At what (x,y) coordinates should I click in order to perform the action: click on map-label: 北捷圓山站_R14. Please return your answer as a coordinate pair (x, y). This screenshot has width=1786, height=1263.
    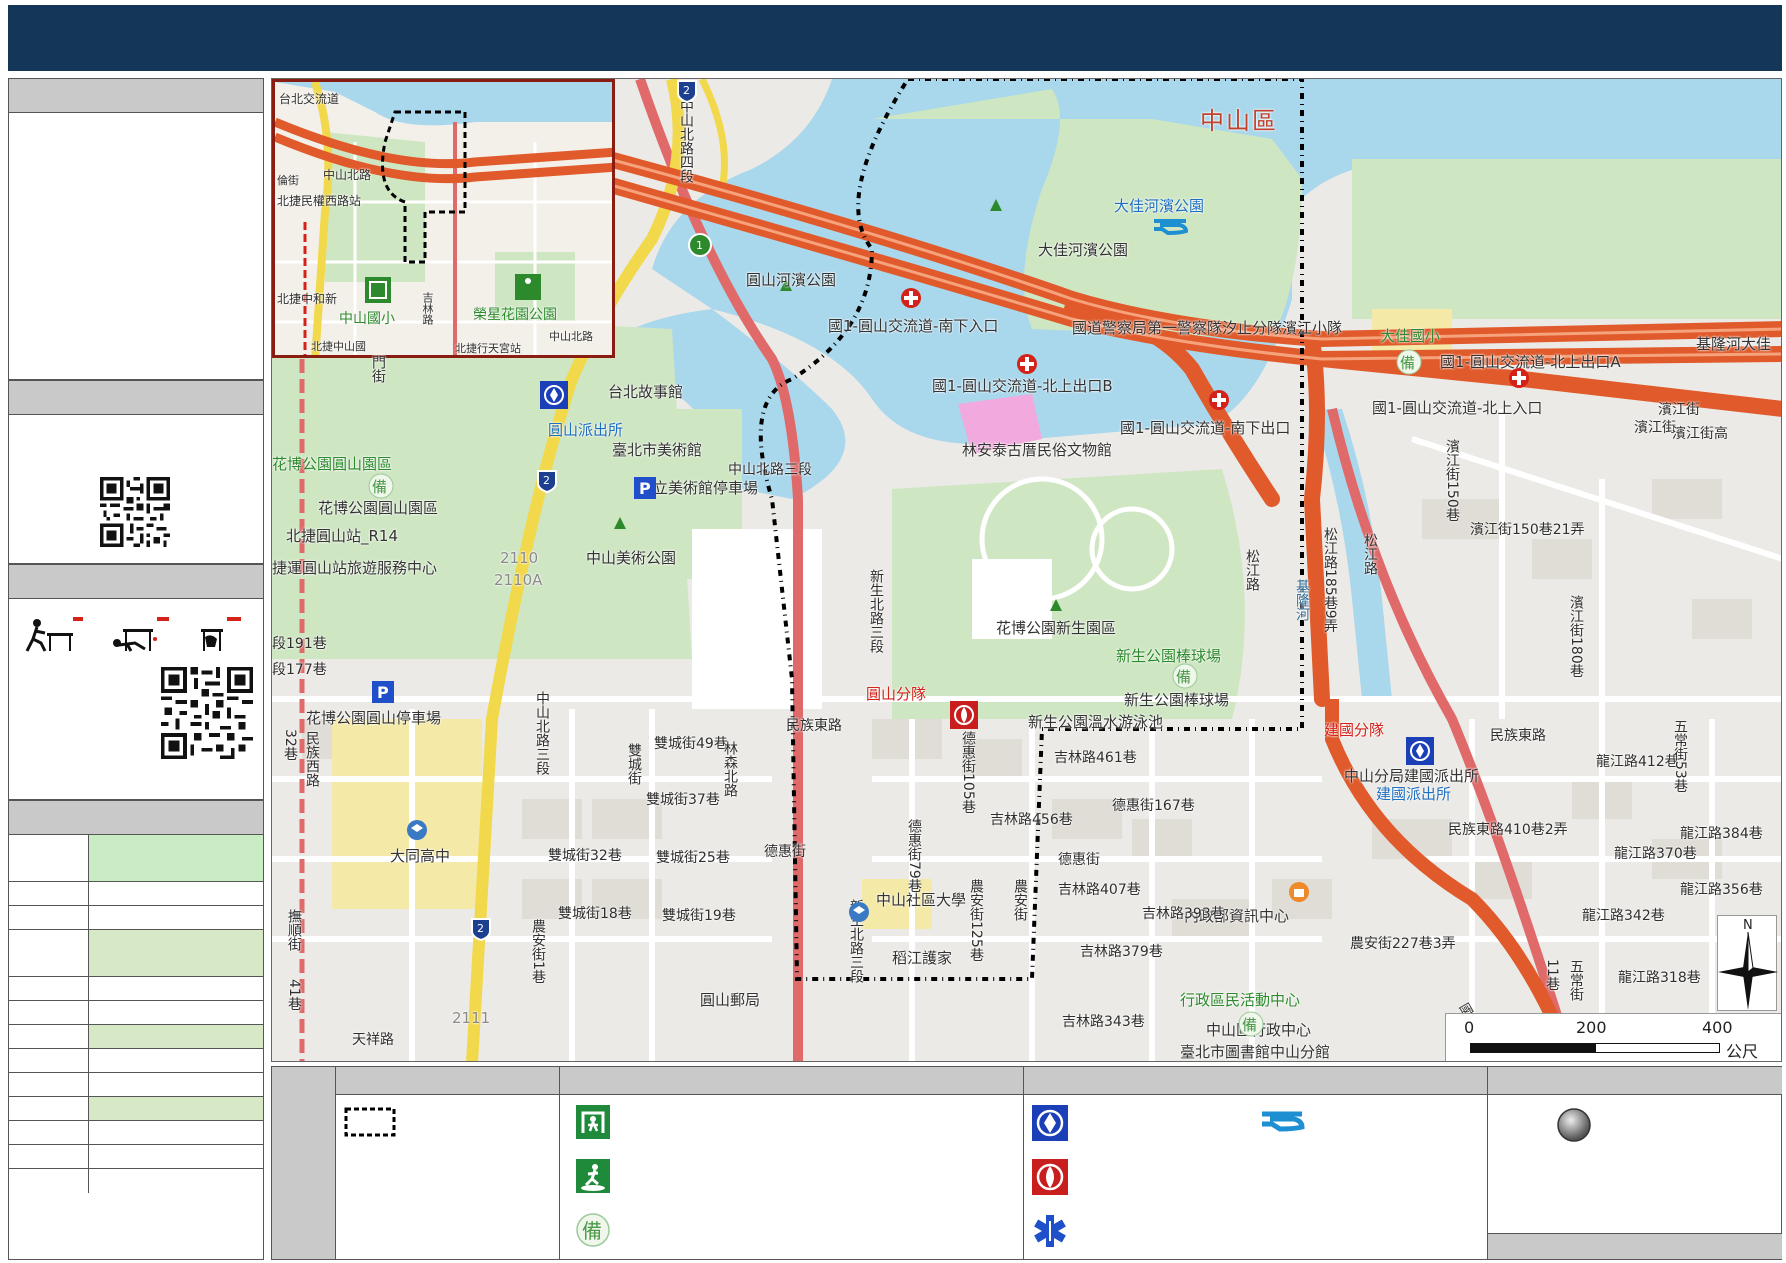
    Looking at the image, I should click on (342, 536).